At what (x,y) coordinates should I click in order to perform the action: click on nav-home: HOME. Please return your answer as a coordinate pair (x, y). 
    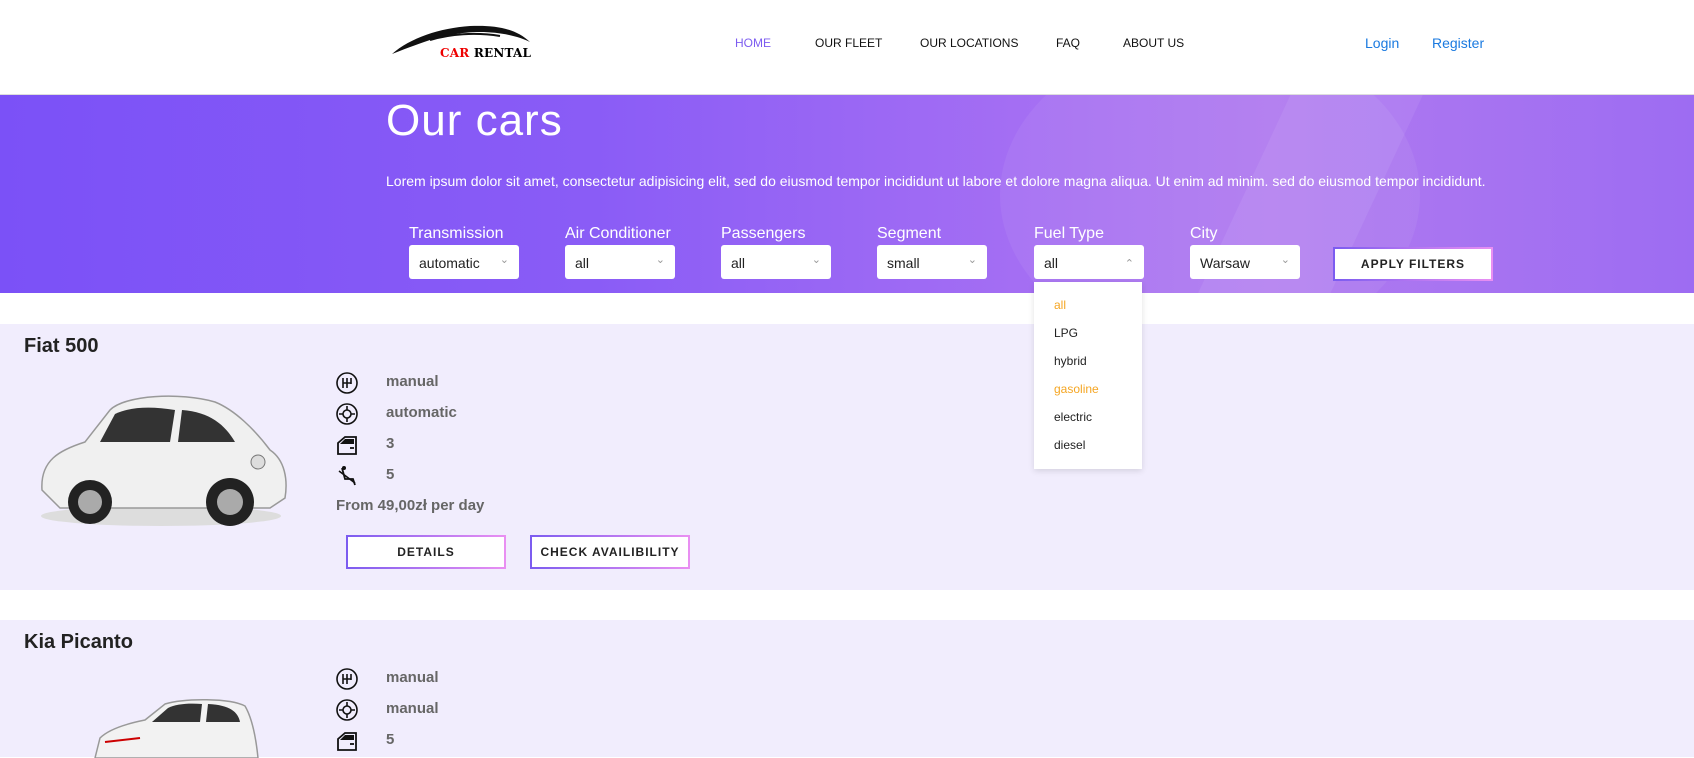
    Looking at the image, I should click on (753, 43).